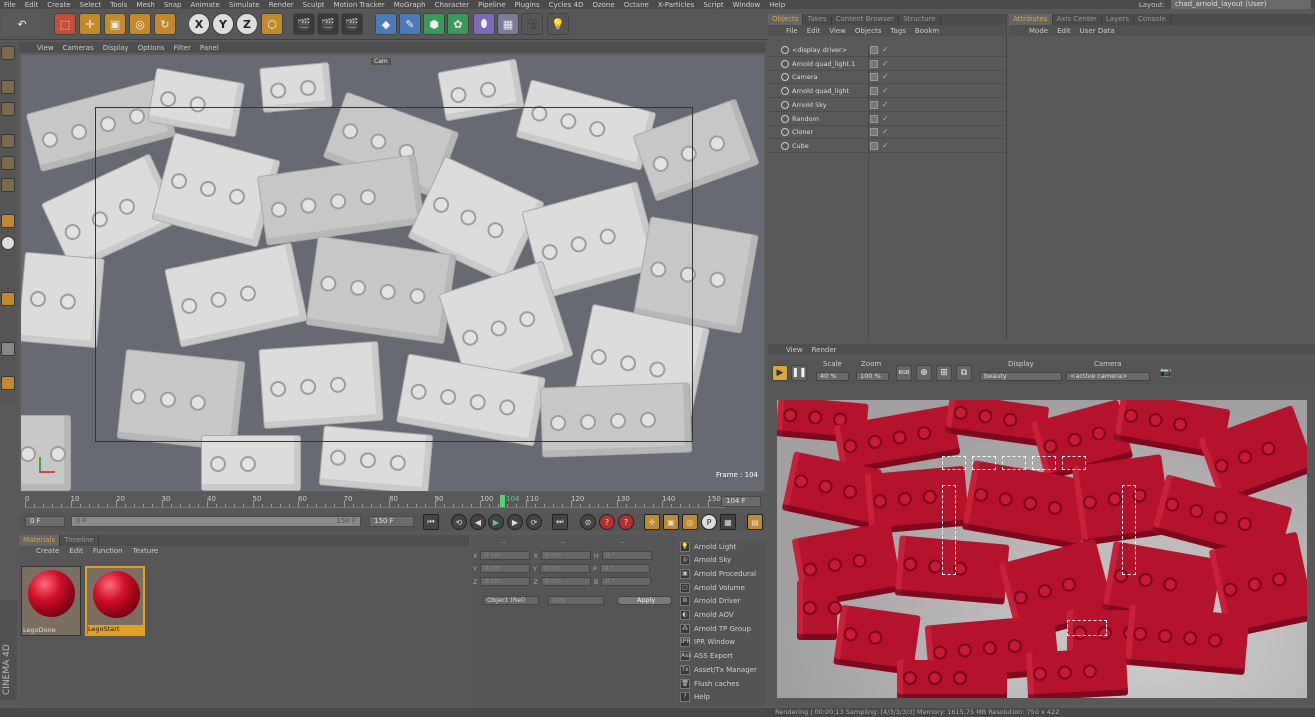 Image resolution: width=1315 pixels, height=717 pixels. Describe the element at coordinates (22, 24) in the screenshot. I see `undo-icon: ↶` at that location.